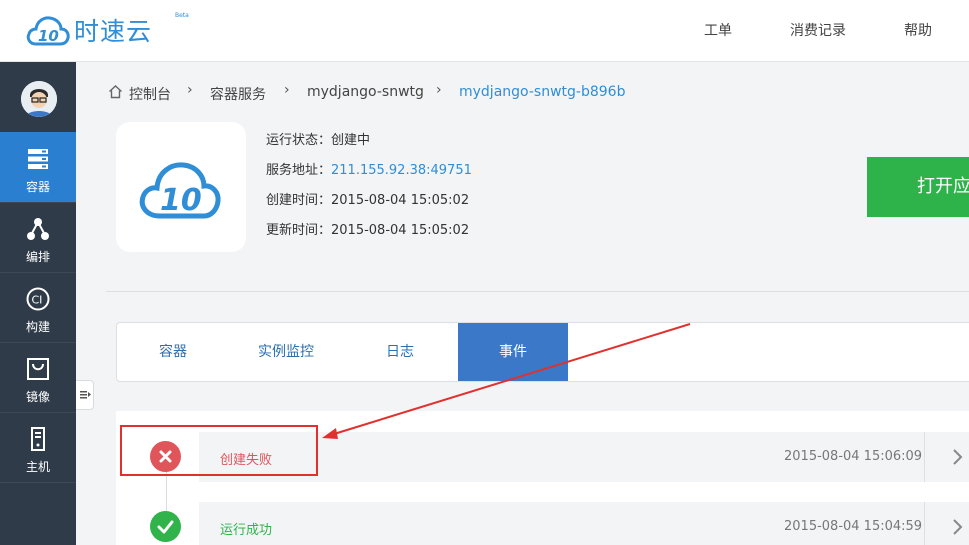 This screenshot has height=545, width=969. I want to click on tab-events: 事件, so click(513, 352).